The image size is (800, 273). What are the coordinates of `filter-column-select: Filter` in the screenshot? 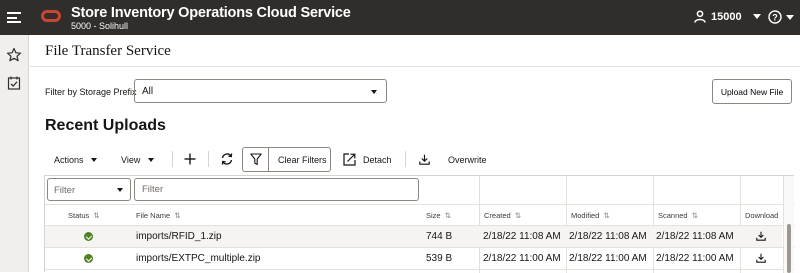 It's located at (89, 189).